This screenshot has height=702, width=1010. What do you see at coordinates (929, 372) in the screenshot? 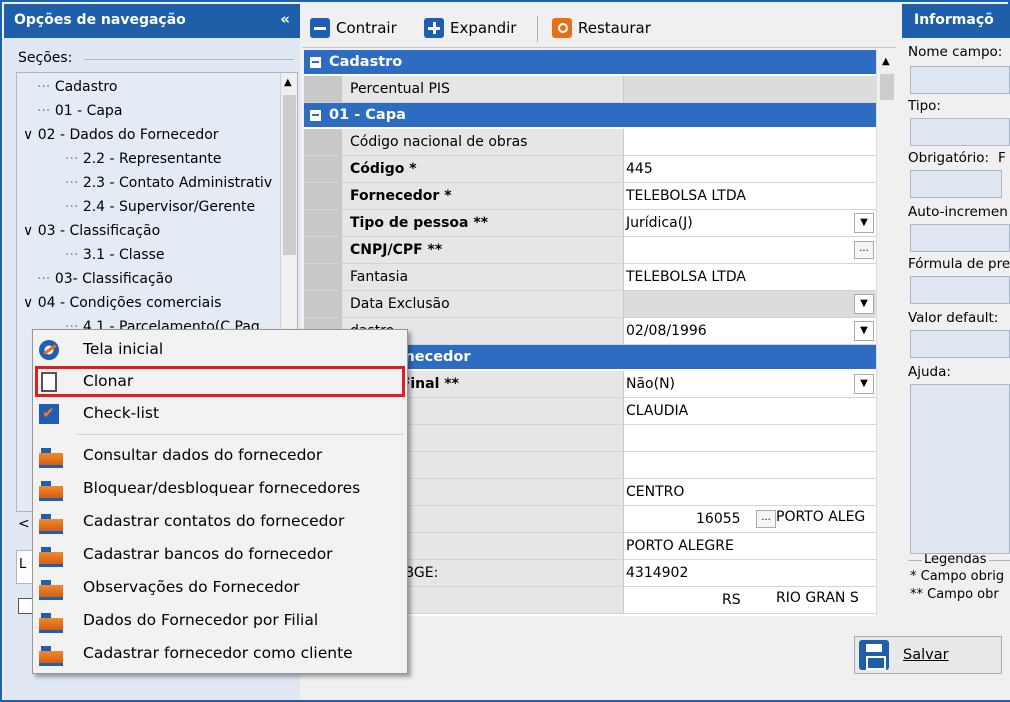
I see `field-info-label: Ajuda:` at bounding box center [929, 372].